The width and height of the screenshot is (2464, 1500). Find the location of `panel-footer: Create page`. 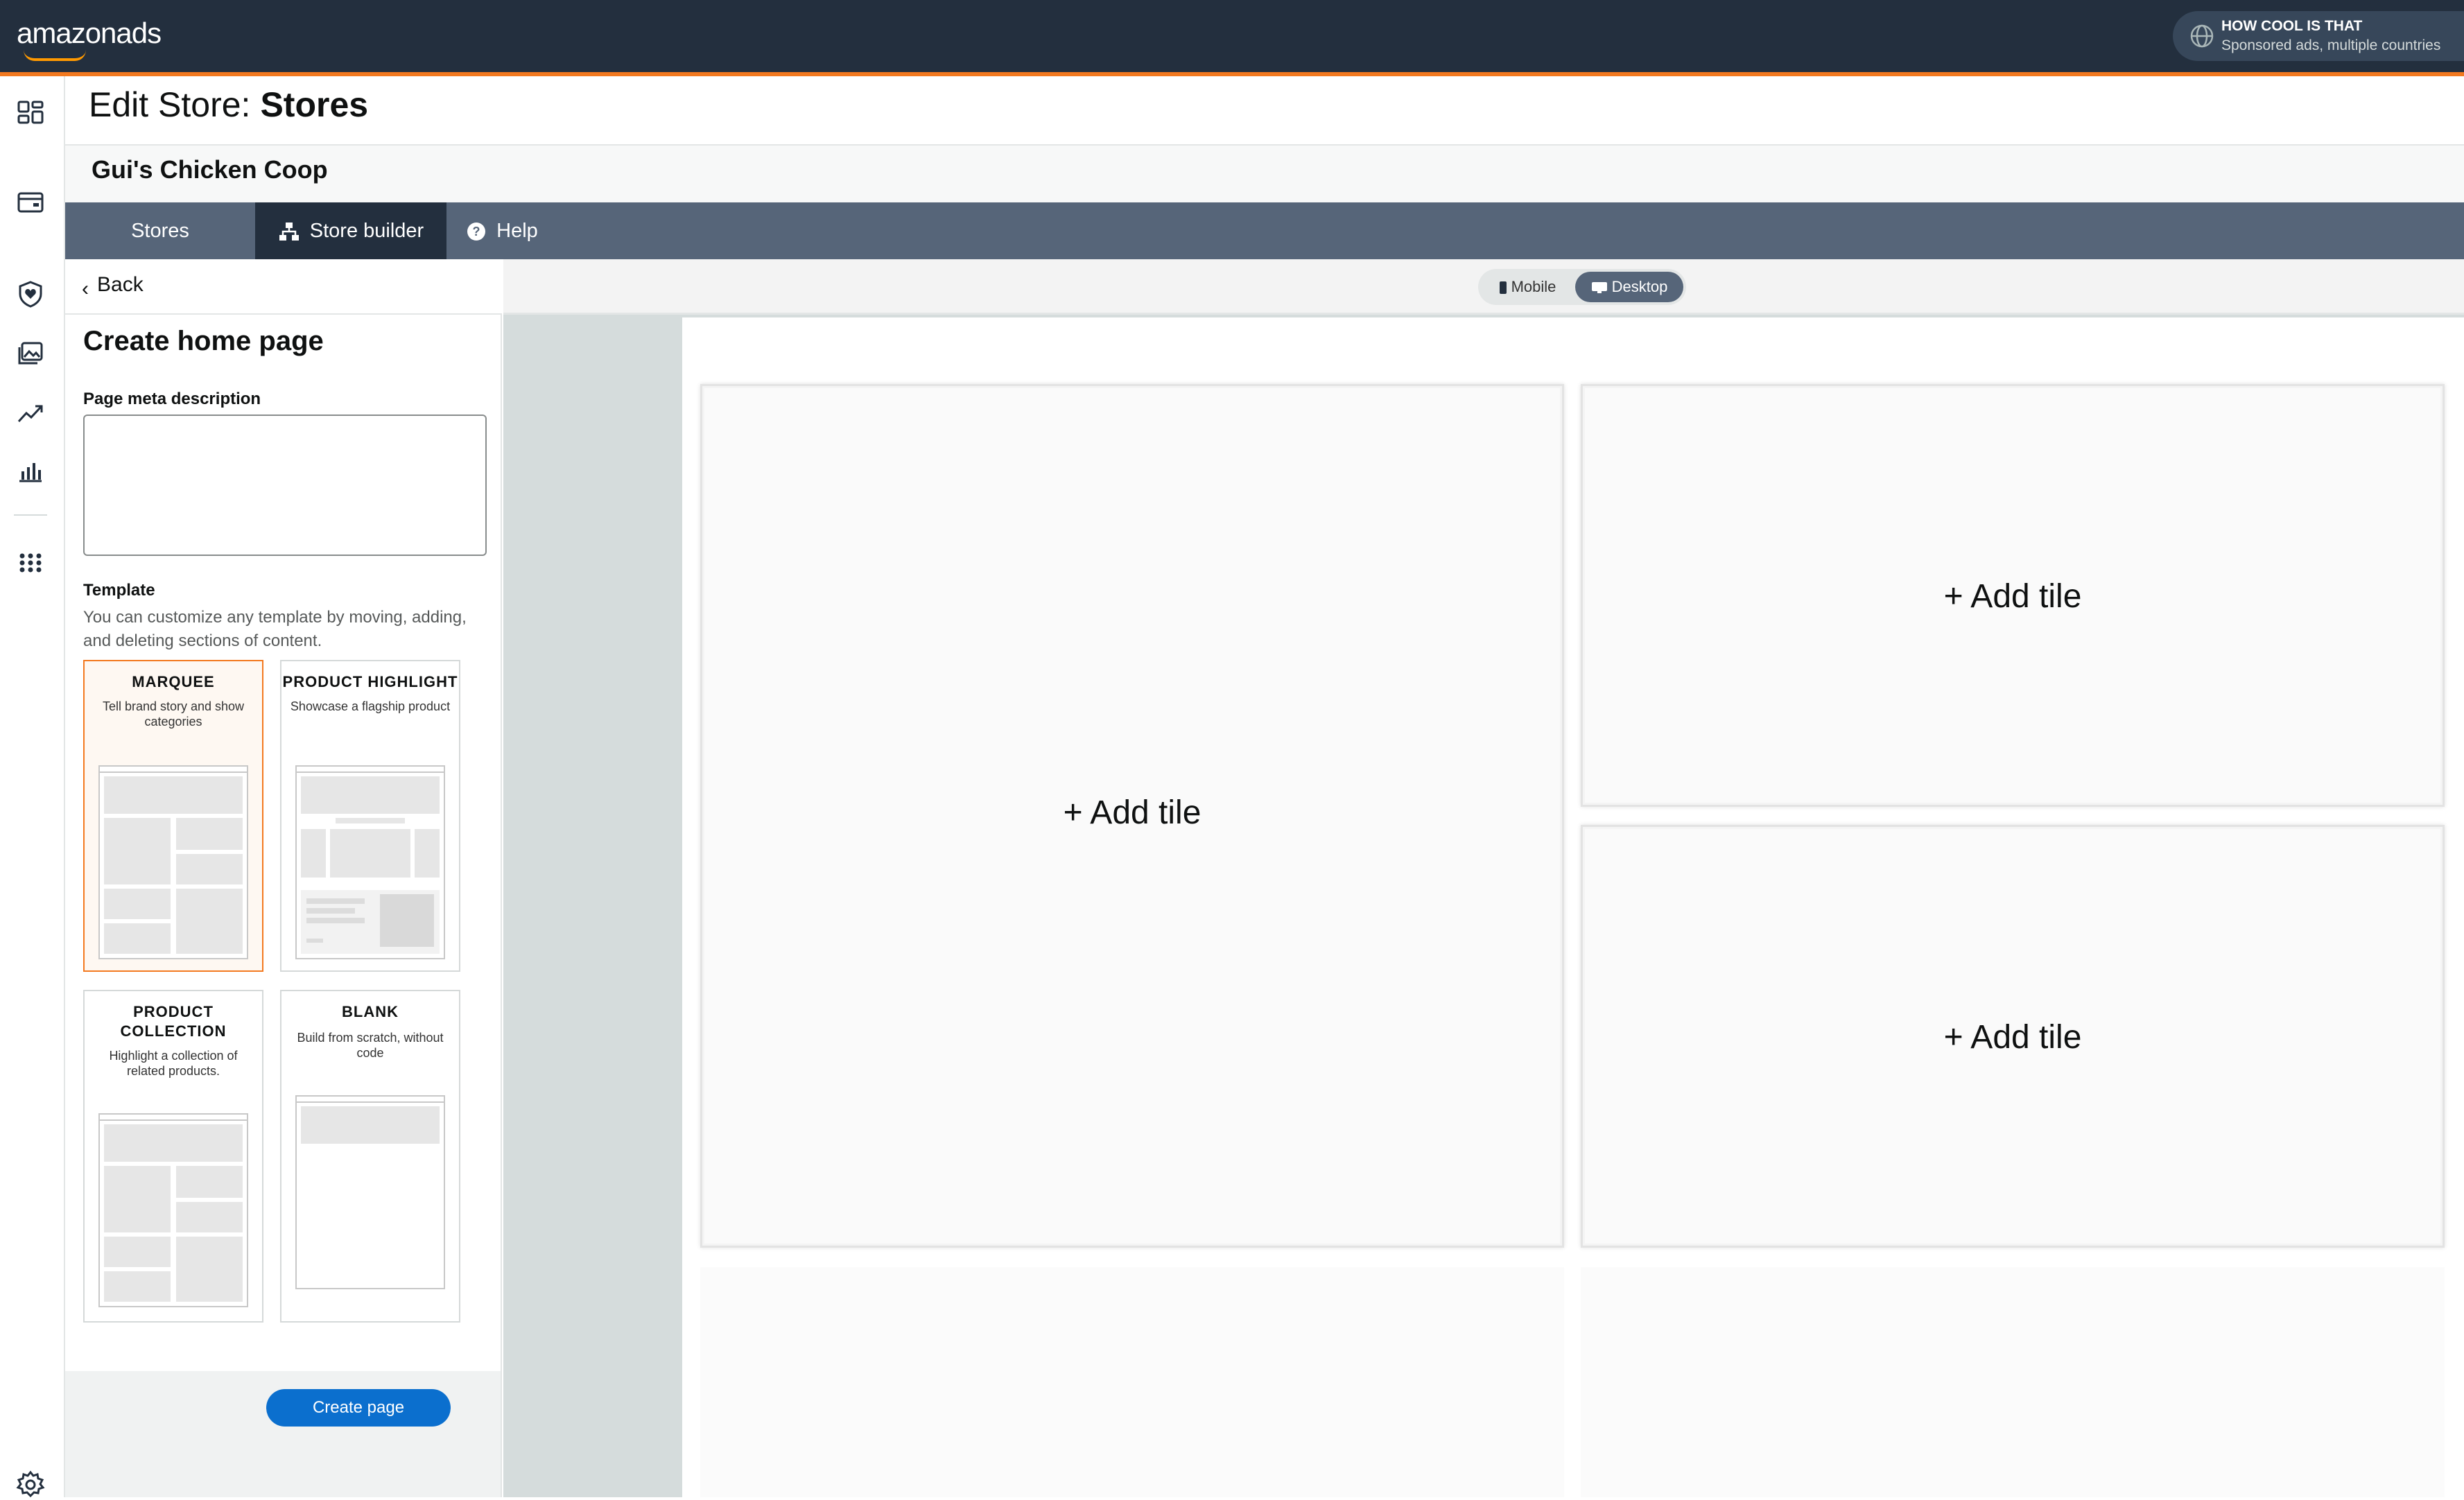

panel-footer: Create page is located at coordinates (283, 1434).